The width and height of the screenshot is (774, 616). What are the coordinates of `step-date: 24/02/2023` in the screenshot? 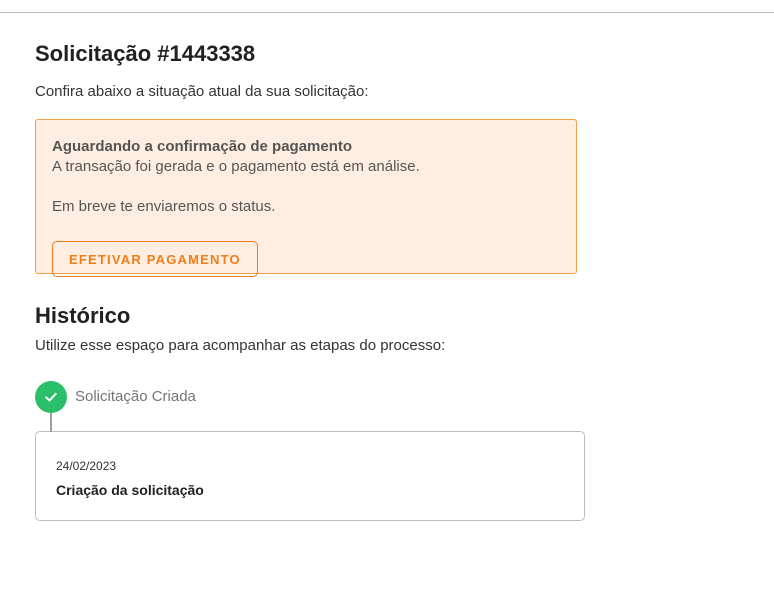 It's located at (86, 466).